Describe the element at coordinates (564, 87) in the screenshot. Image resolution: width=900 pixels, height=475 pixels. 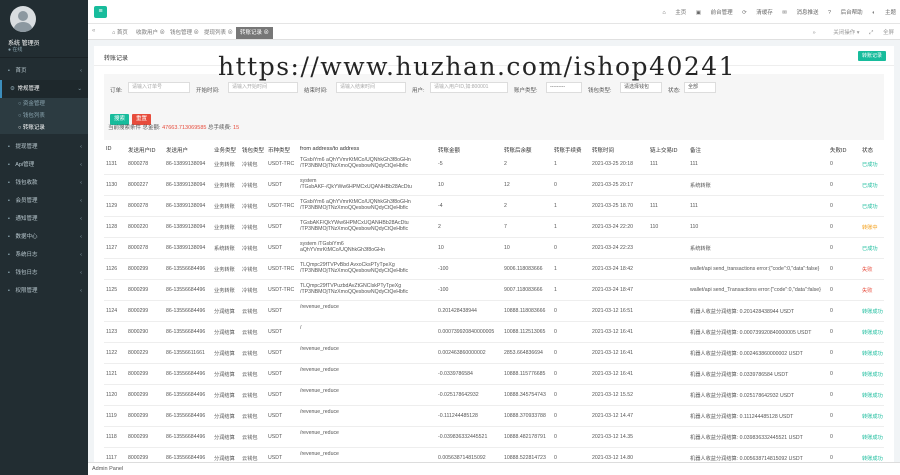
I see `account-type-select: ---------` at that location.